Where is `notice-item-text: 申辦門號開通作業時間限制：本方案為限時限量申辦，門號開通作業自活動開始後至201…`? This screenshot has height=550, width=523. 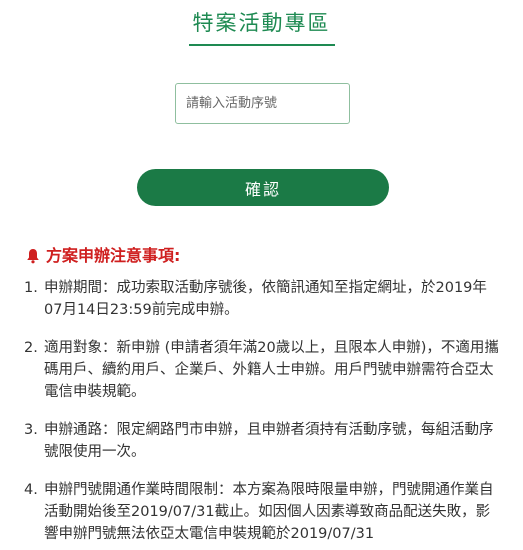
notice-item-text: 申辦門號開通作業時間限制：本方案為限時限量申辦，門號開通作業自活動開始後至201… is located at coordinates (269, 512).